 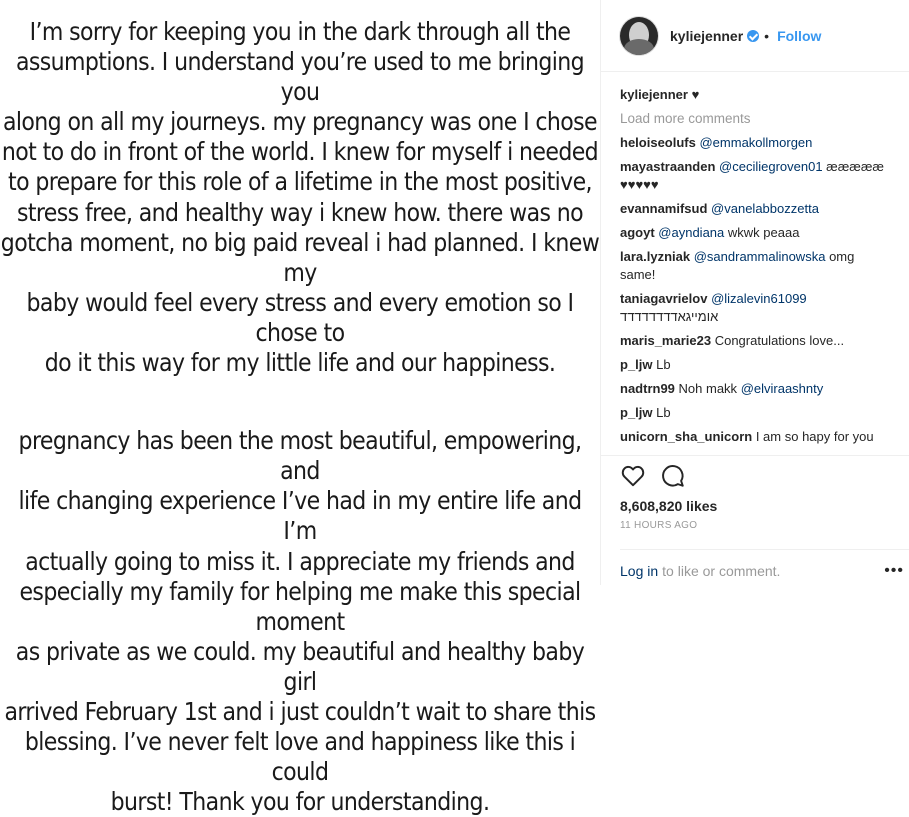 I want to click on load-more-comments-button: Load more comments, so click(x=764, y=119).